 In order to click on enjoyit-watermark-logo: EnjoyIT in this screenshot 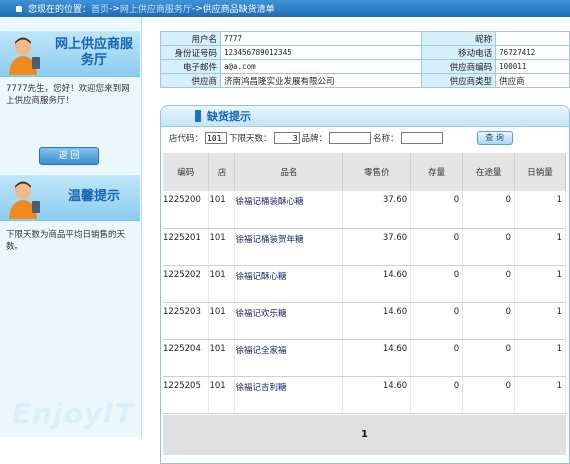, I will do `click(73, 413)`.